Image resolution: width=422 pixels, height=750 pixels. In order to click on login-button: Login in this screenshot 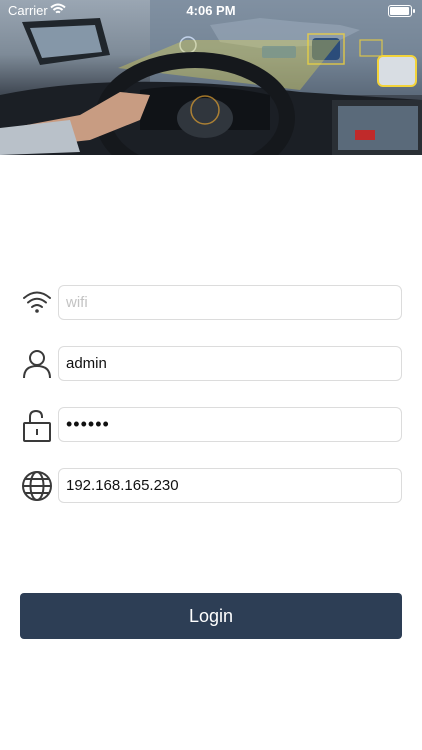, I will do `click(211, 616)`.